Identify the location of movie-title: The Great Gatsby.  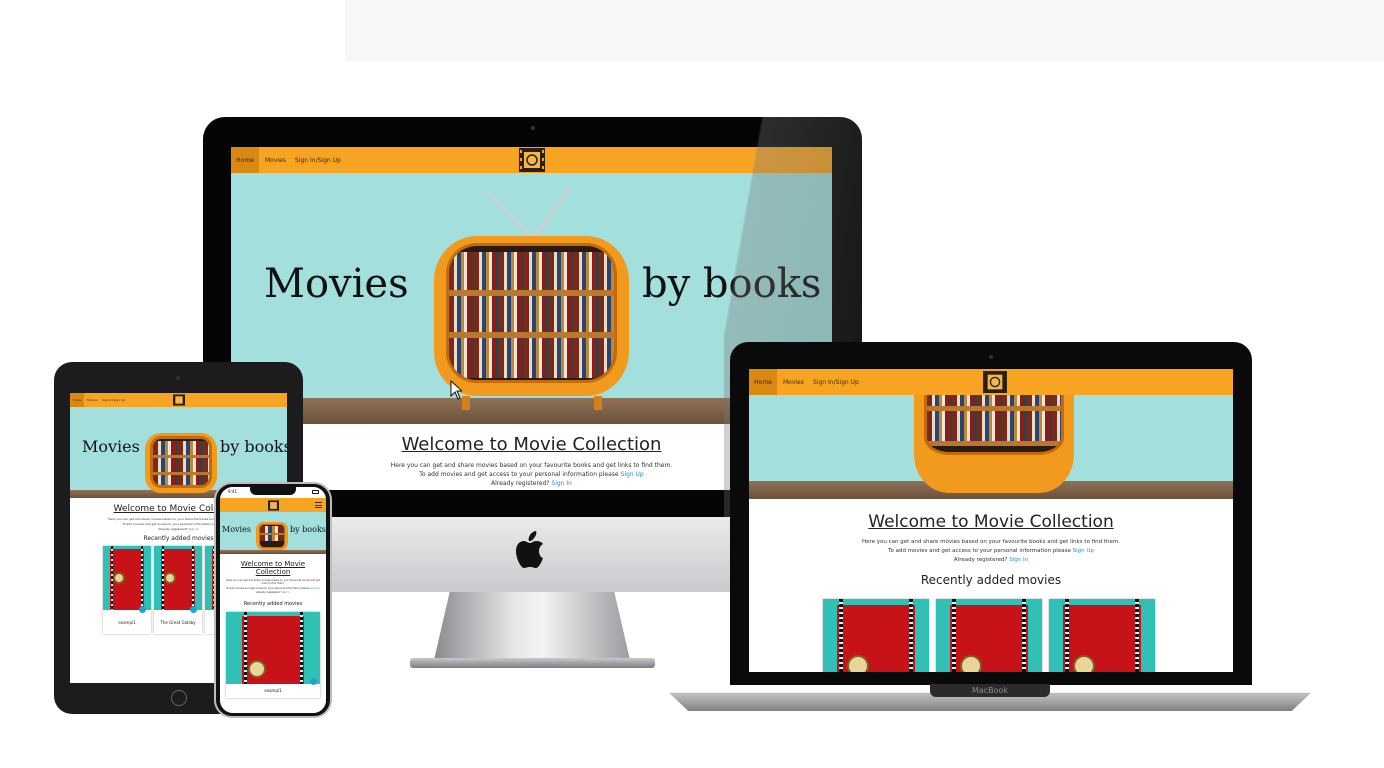
(178, 622).